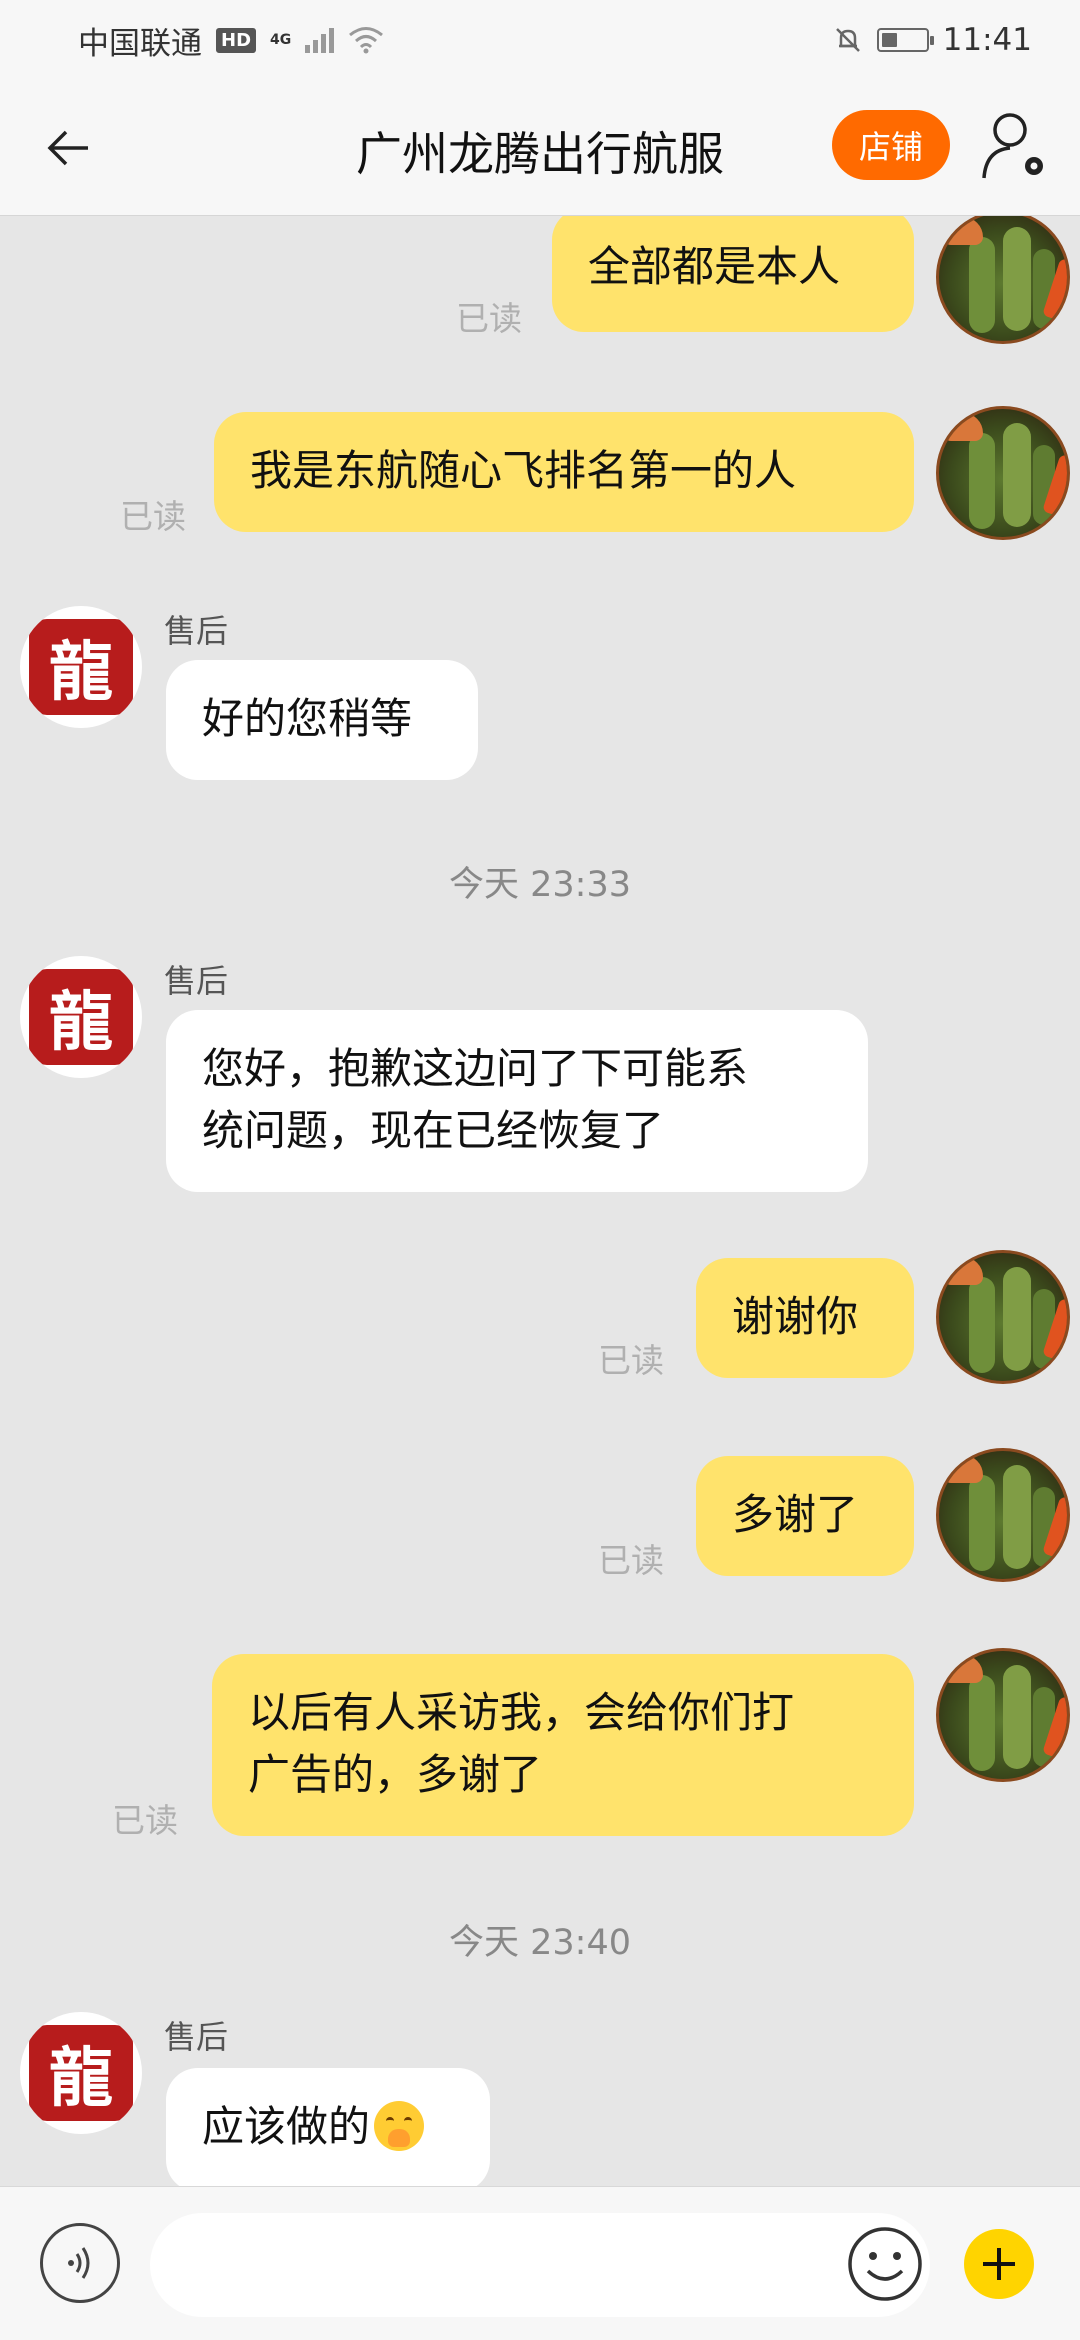 This screenshot has width=1080, height=2340. What do you see at coordinates (1015, 146) in the screenshot?
I see `user-settings-icon` at bounding box center [1015, 146].